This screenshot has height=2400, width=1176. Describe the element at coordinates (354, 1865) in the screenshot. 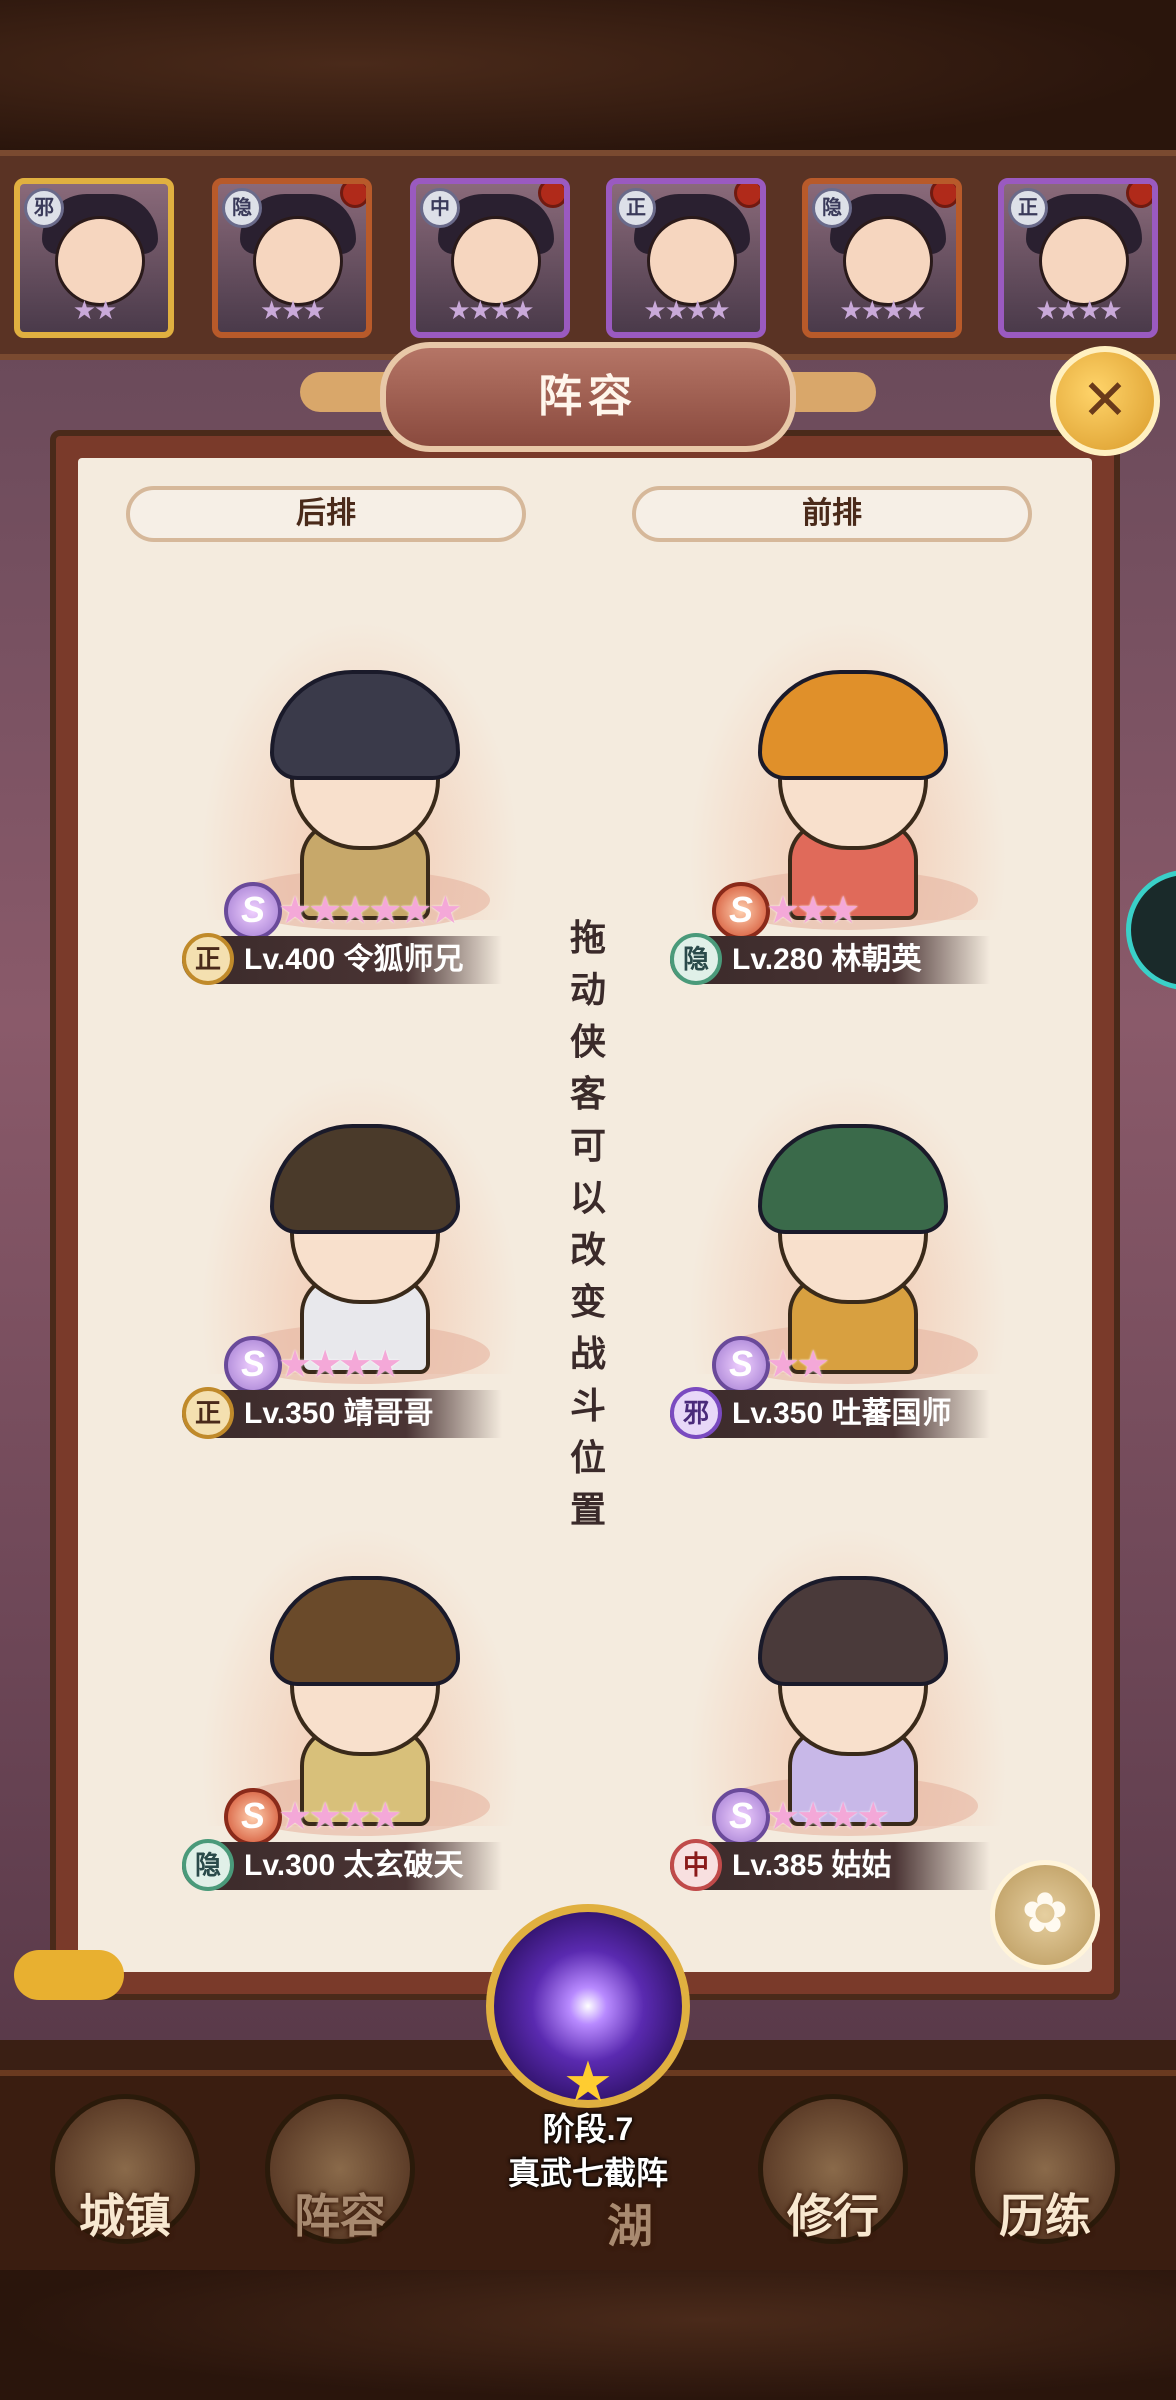

I see `hero-name: Lv.300 太玄破天` at that location.